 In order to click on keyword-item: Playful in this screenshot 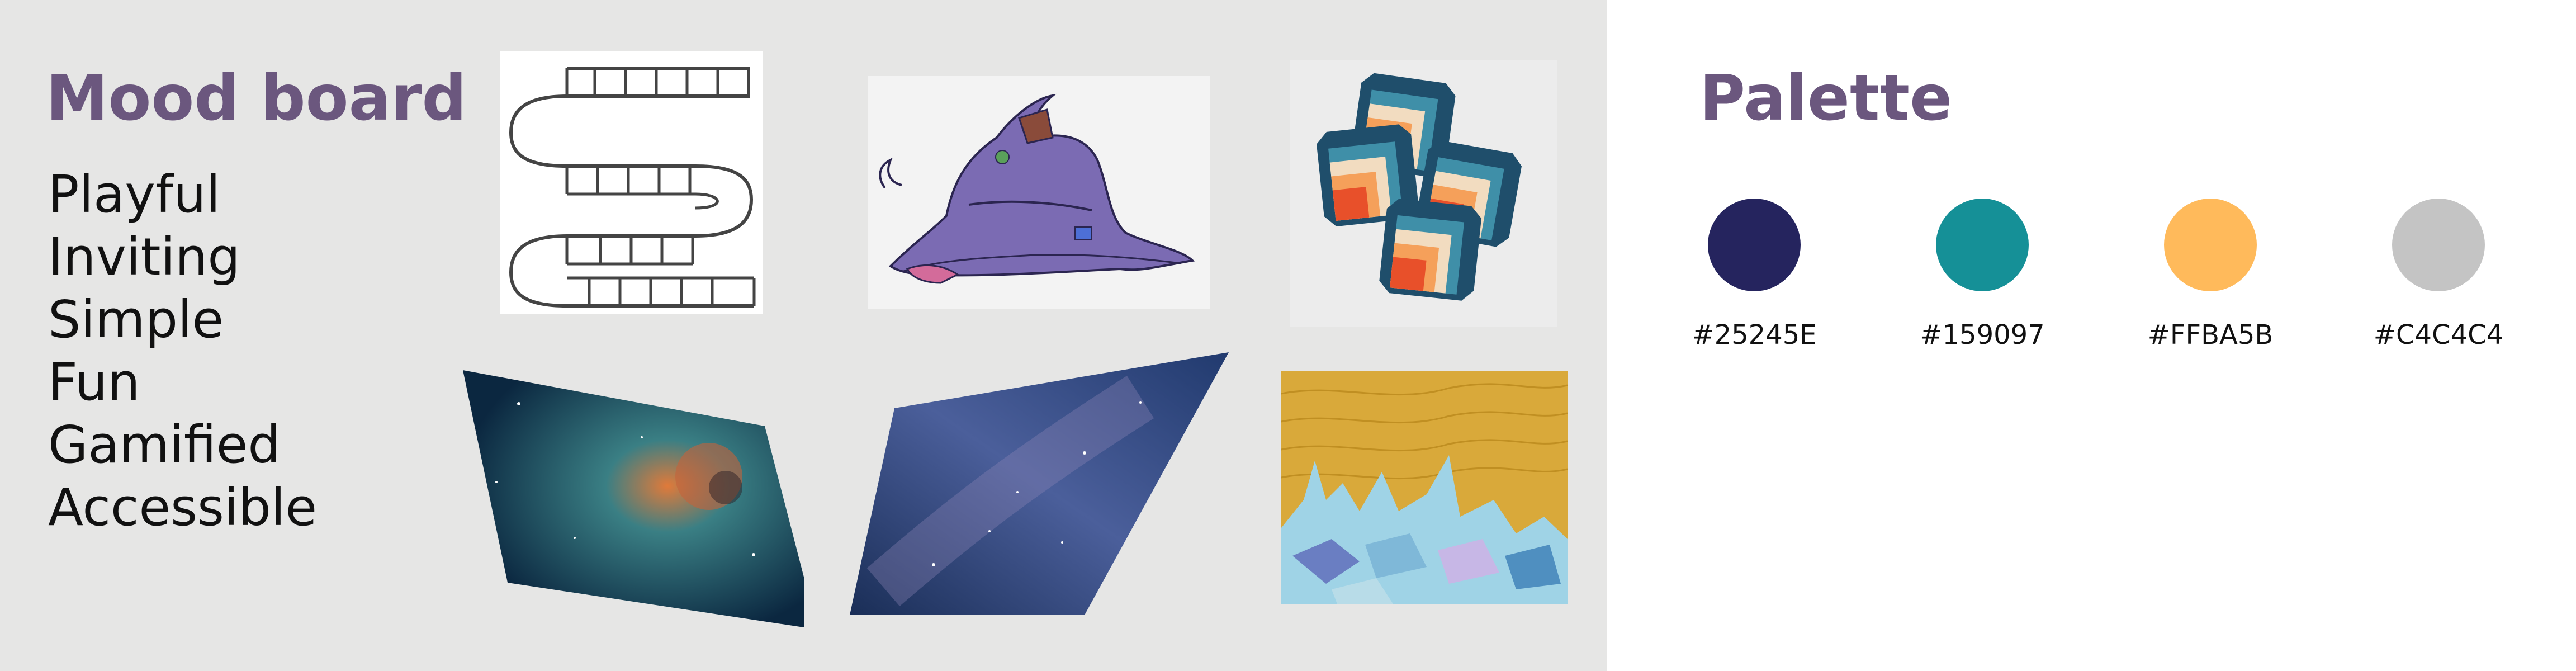, I will do `click(134, 194)`.